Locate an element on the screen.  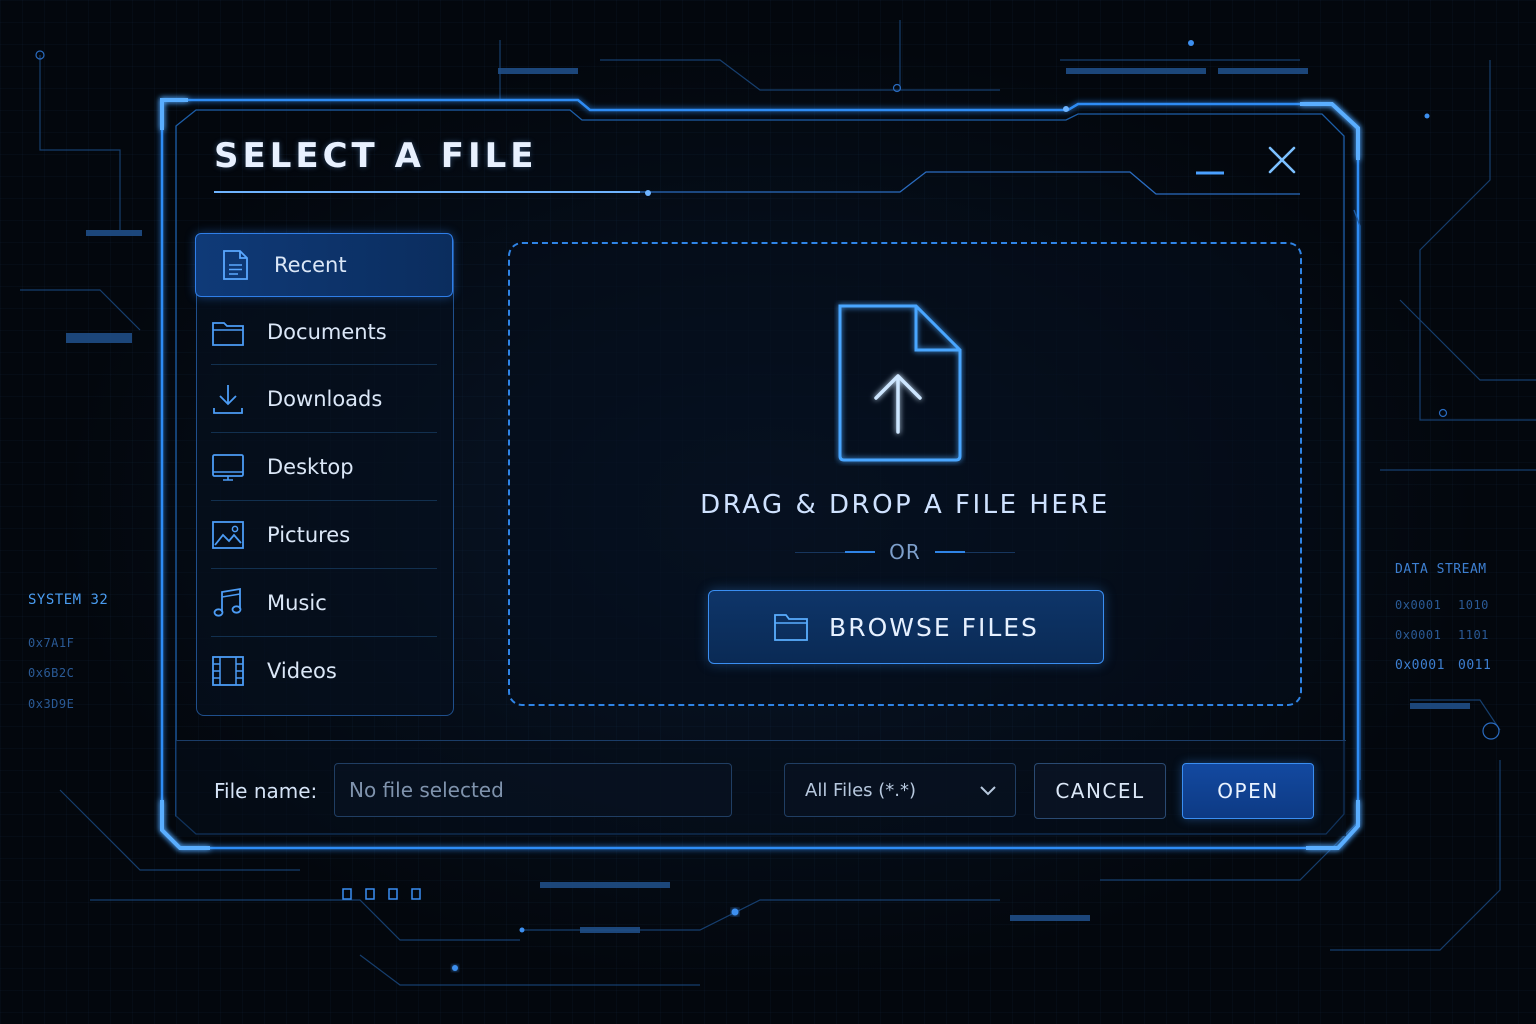
hex-code: 0x7A1F is located at coordinates (51, 643).